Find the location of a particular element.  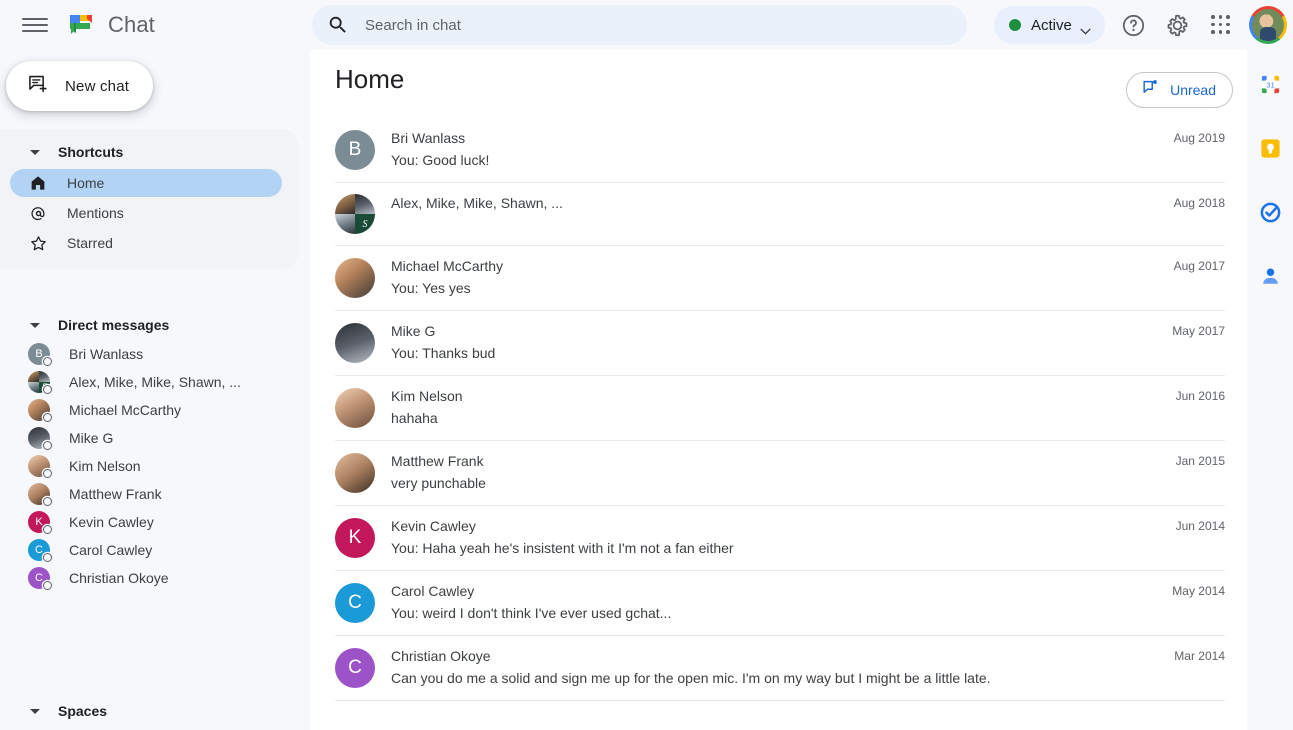

conversation-row: B Bri Wanlass You: Good luck! Aug 2019 is located at coordinates (780, 150).